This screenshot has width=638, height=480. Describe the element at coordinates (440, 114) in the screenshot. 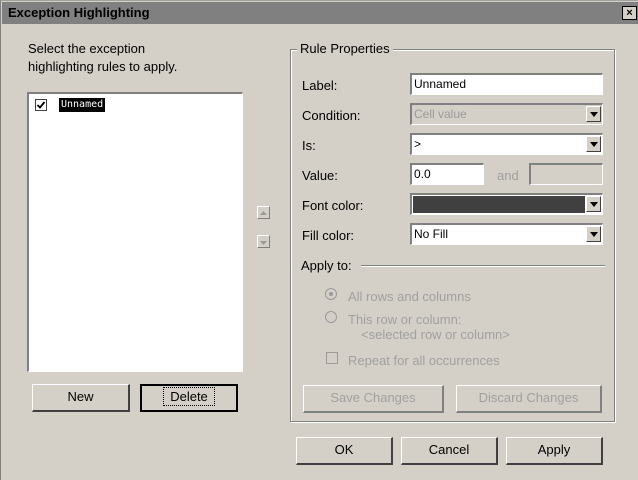

I see `condition-value: Cell value` at that location.